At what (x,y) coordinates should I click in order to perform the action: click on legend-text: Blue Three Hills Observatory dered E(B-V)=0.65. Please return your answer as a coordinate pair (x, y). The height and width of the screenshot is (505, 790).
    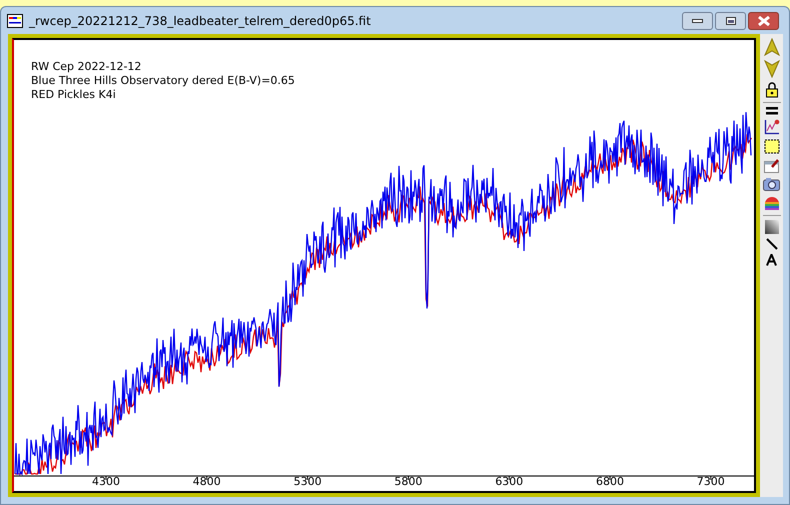
    Looking at the image, I should click on (163, 81).